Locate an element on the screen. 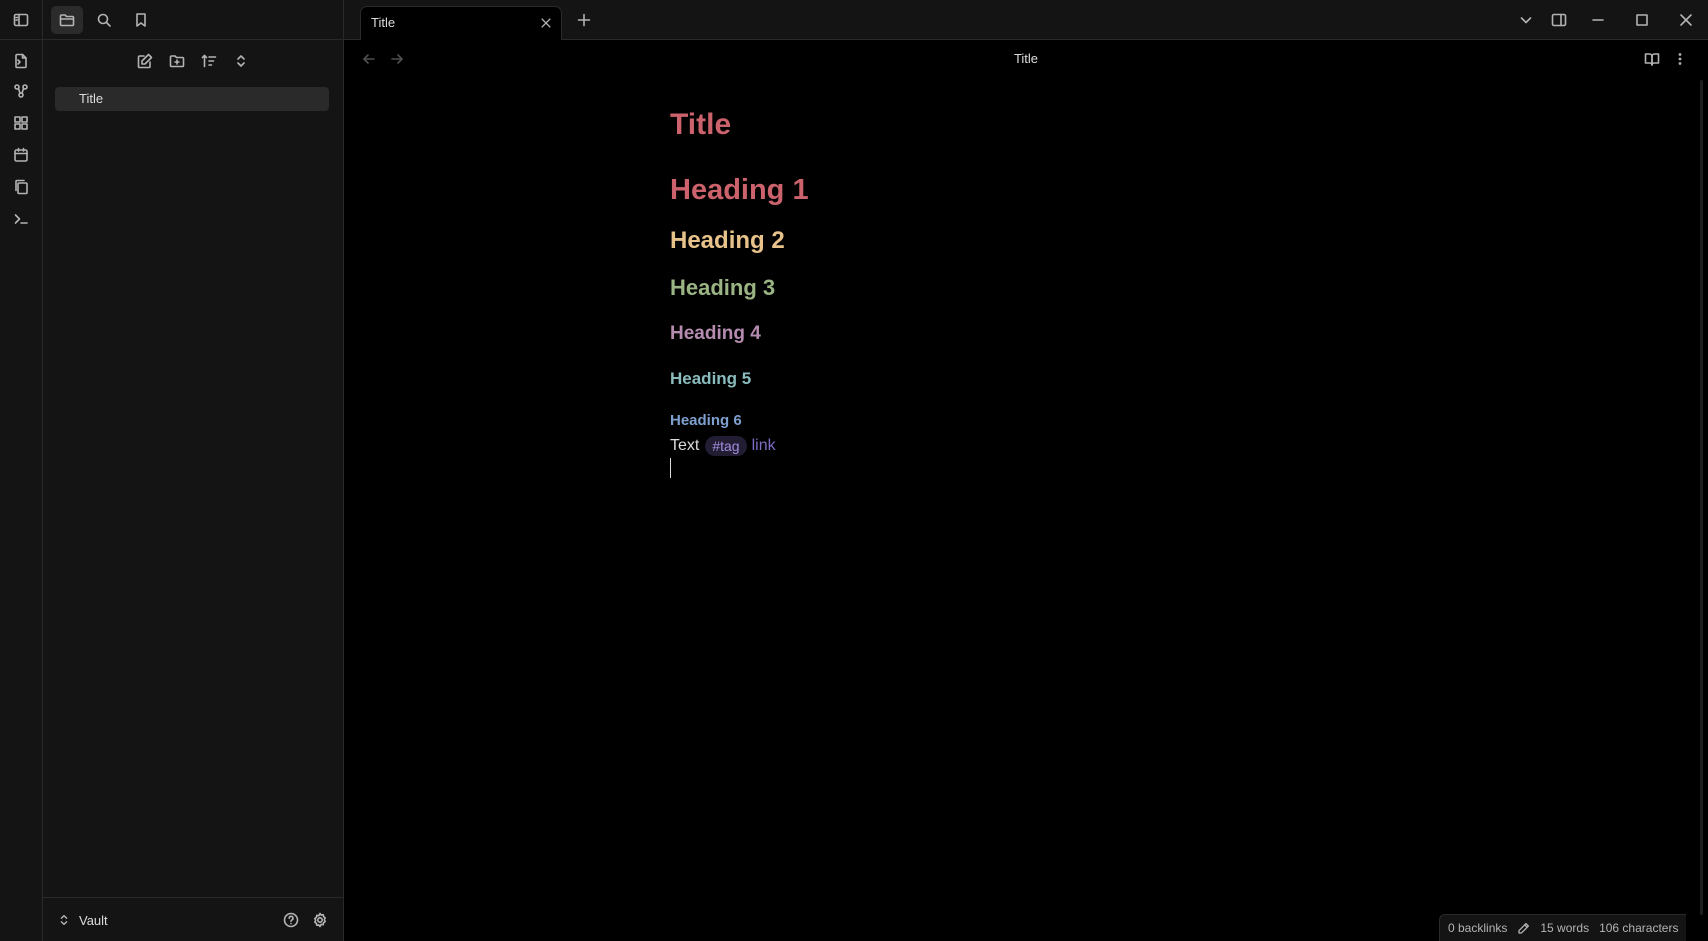 This screenshot has width=1708, height=941. settings-button is located at coordinates (320, 920).